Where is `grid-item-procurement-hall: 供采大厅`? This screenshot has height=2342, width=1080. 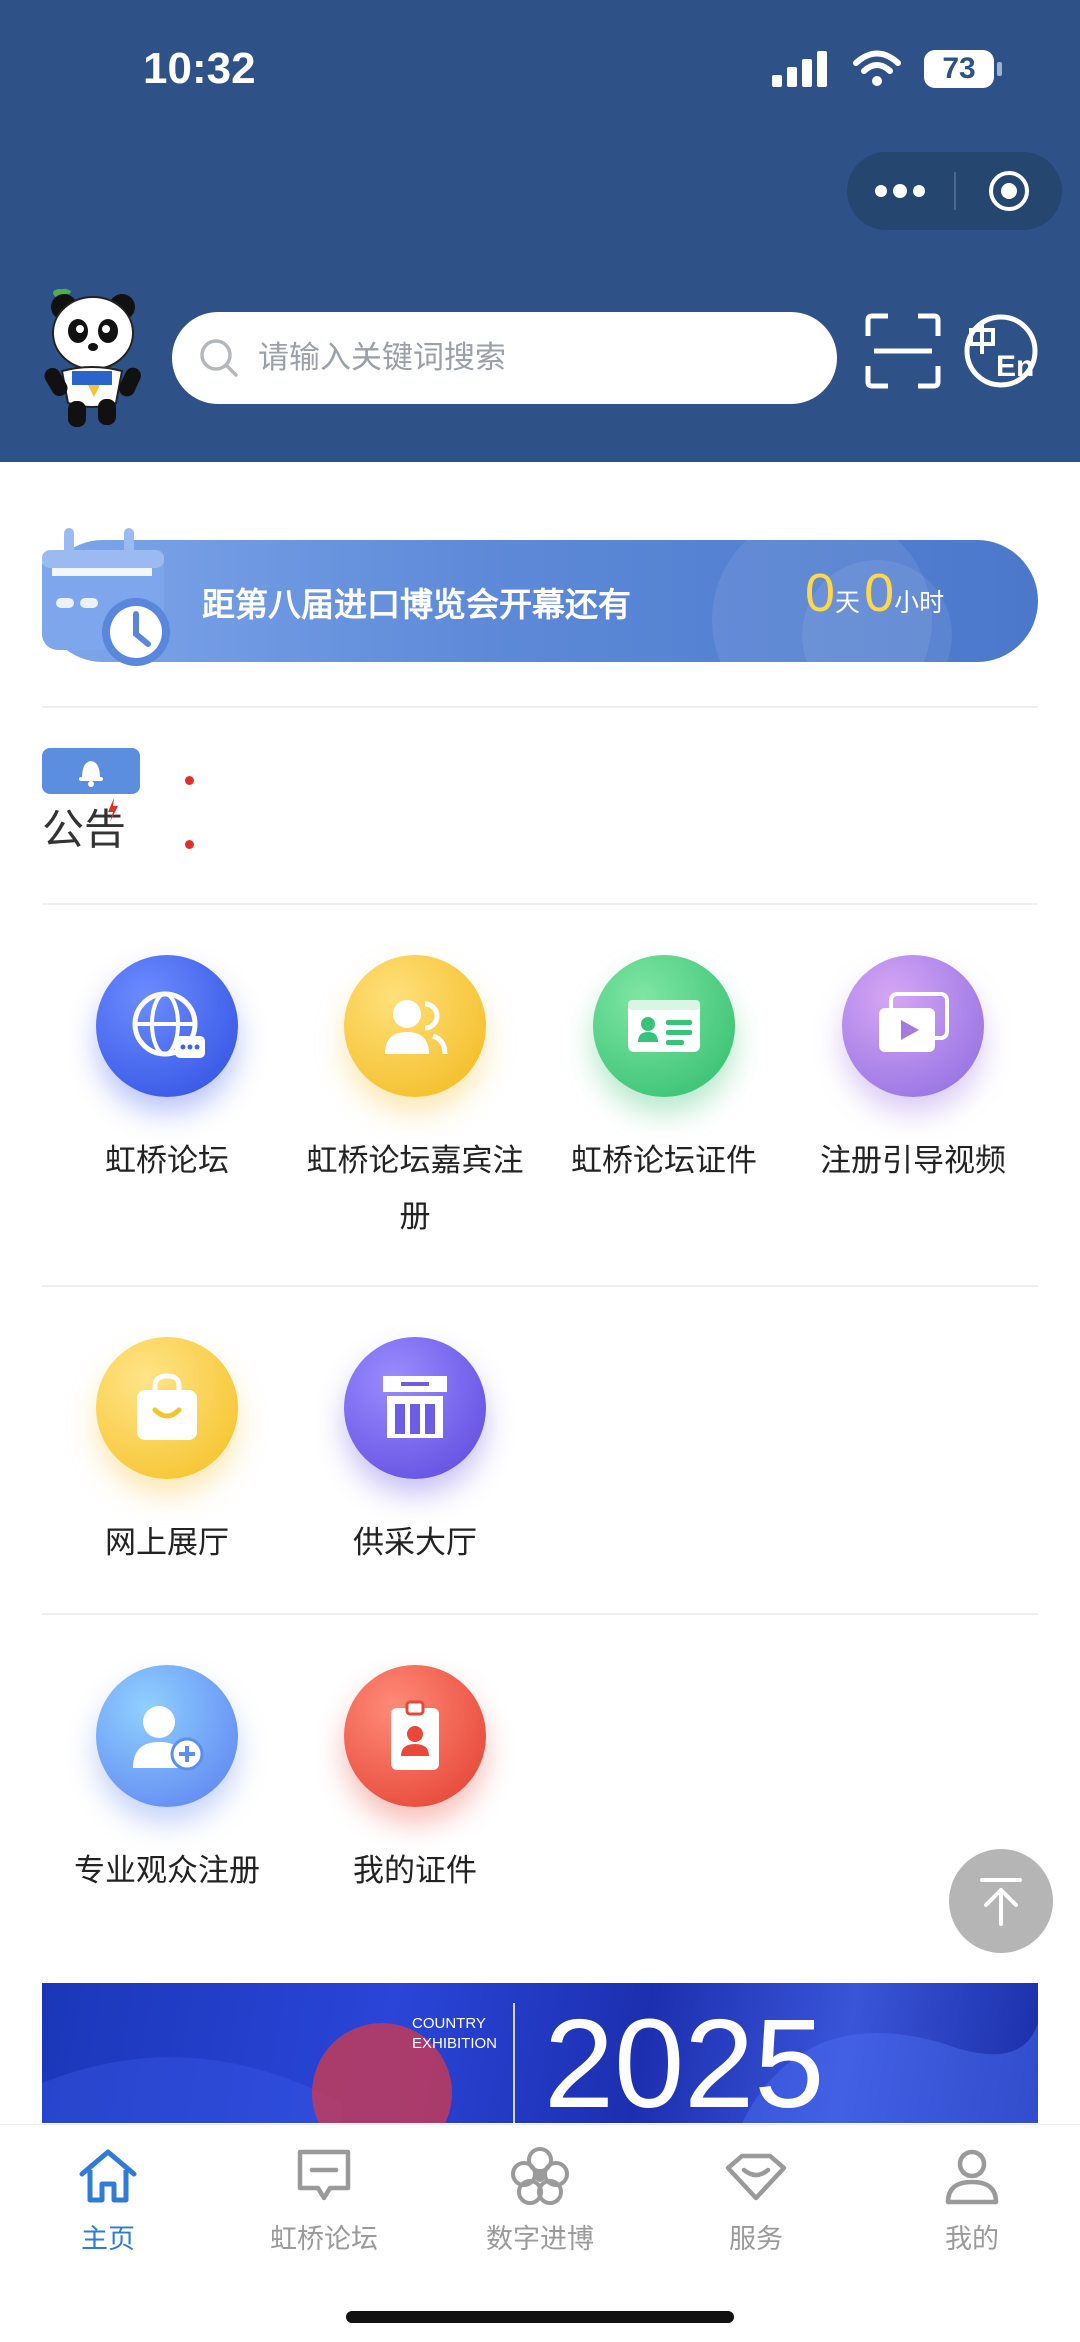 grid-item-procurement-hall: 供采大厅 is located at coordinates (415, 1454).